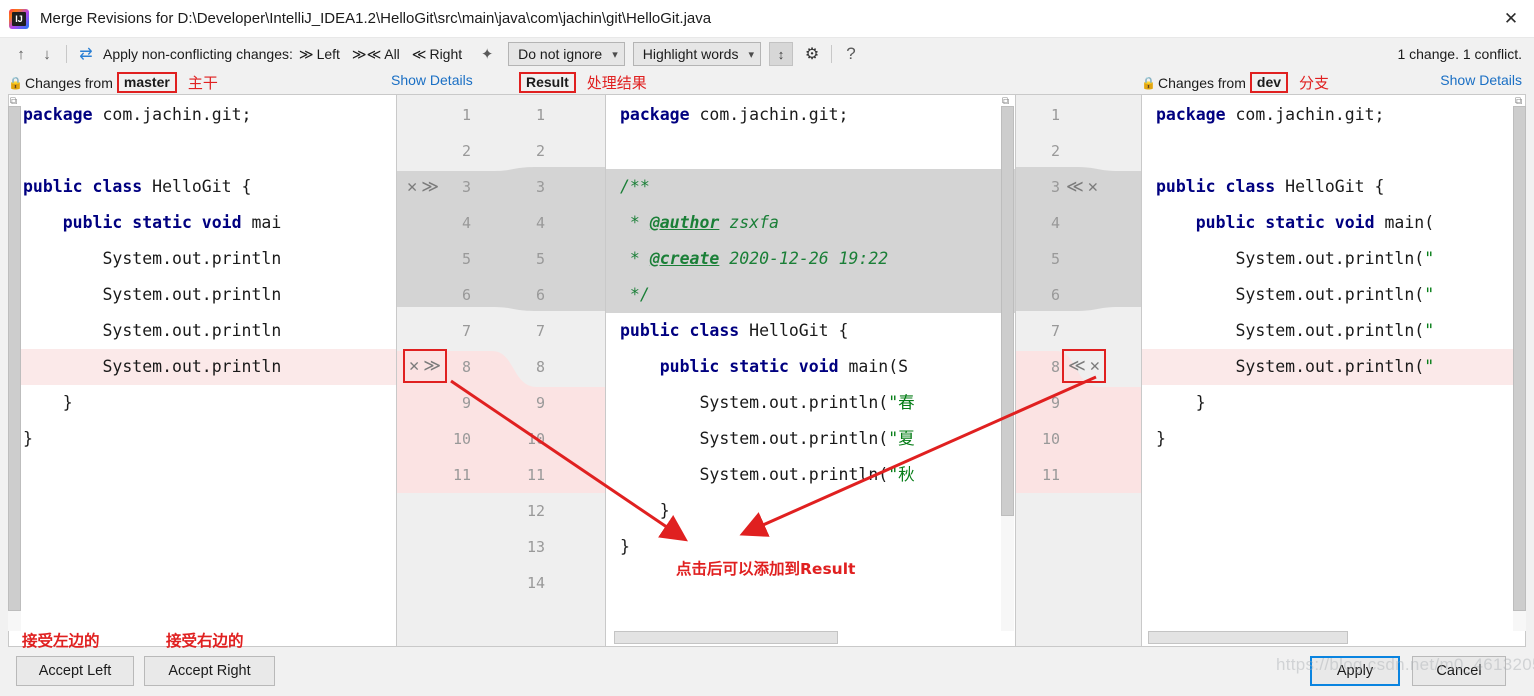  I want to click on apply-all-label: All, so click(392, 54).